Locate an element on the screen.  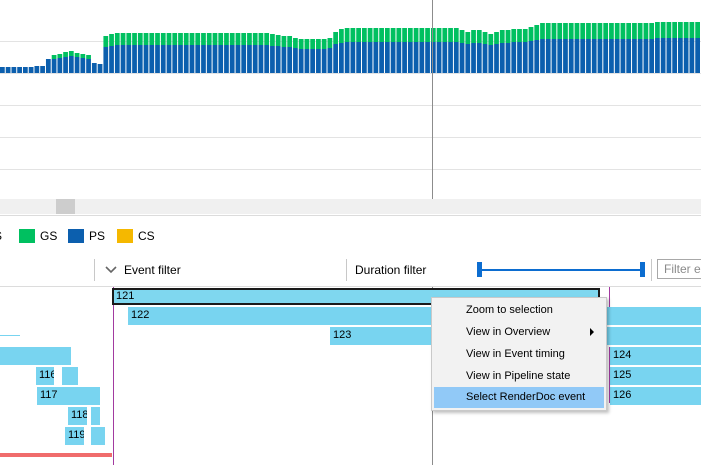
menu-item-view-in-overview: View in Overview is located at coordinates (519, 332).